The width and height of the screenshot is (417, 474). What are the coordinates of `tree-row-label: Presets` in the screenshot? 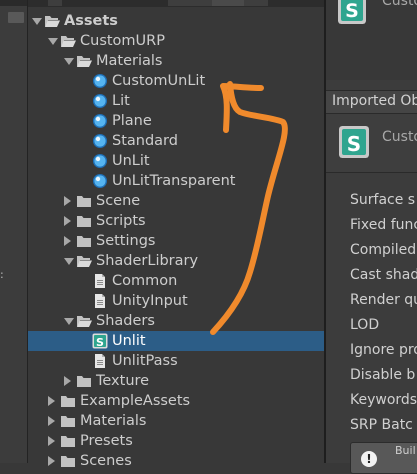 It's located at (106, 441).